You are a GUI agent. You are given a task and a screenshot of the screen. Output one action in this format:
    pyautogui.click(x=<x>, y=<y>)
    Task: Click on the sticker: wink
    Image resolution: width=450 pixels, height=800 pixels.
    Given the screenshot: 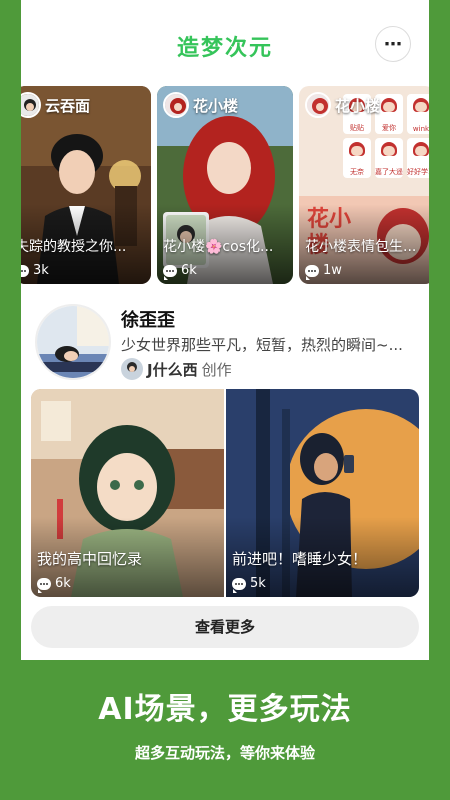 What is the action you would take?
    pyautogui.click(x=418, y=114)
    